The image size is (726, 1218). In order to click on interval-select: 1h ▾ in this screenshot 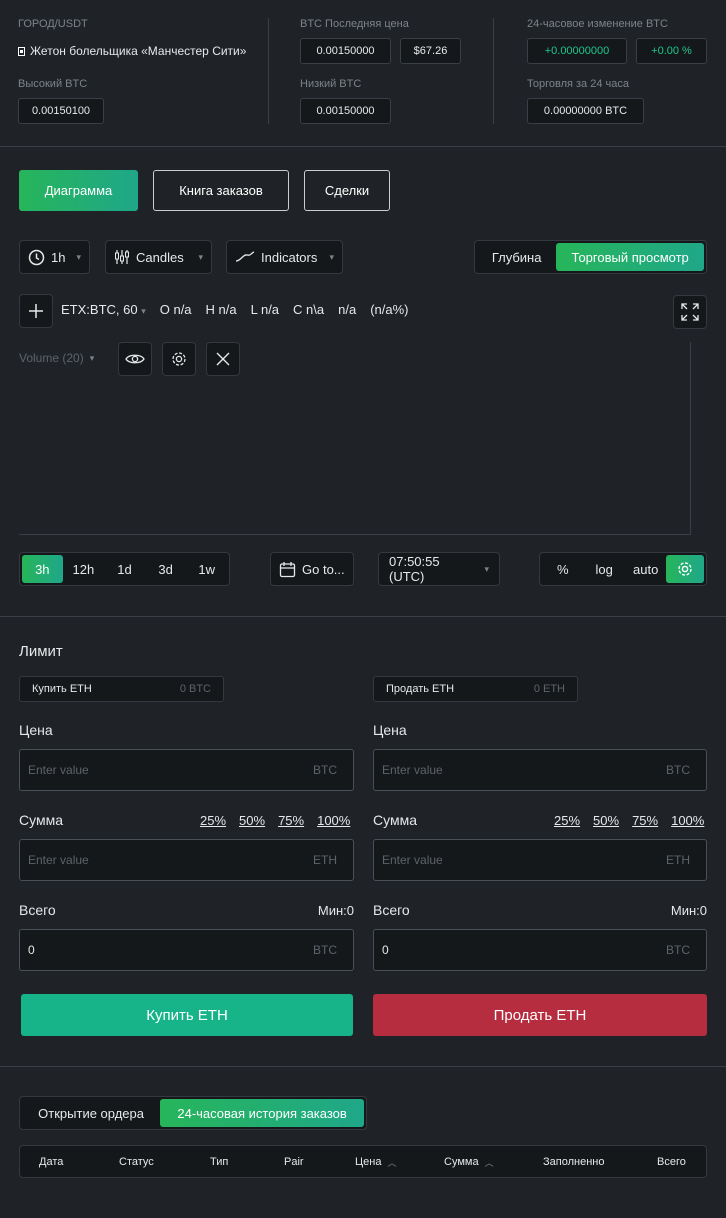, I will do `click(54, 257)`.